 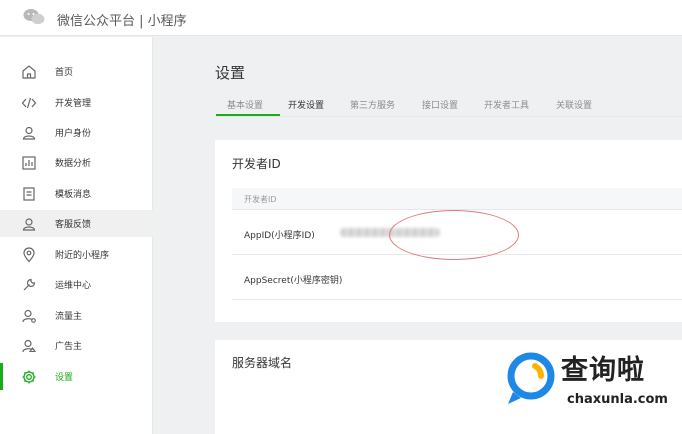 I want to click on watermark-url: chaxunla.com, so click(x=617, y=399).